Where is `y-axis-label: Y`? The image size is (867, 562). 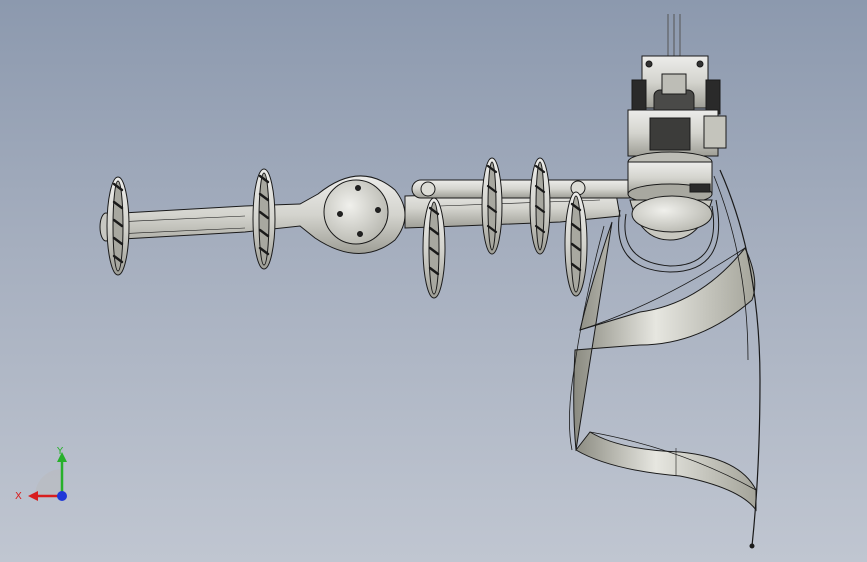 y-axis-label: Y is located at coordinates (60, 451).